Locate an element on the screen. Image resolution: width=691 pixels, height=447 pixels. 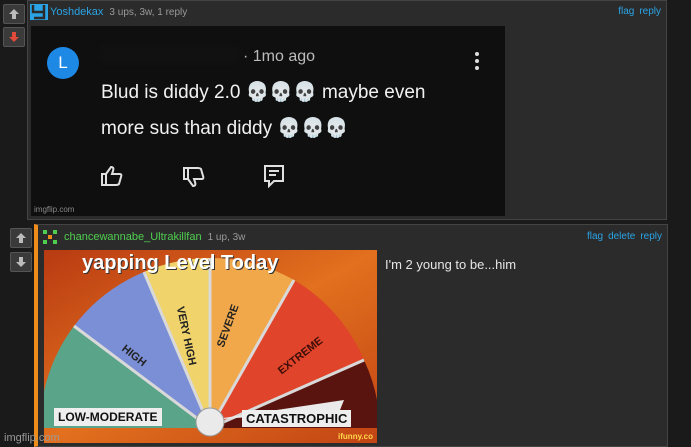
comment-header: Yoshdekax 3 ups, 3w, 1 reply is located at coordinates (108, 12).